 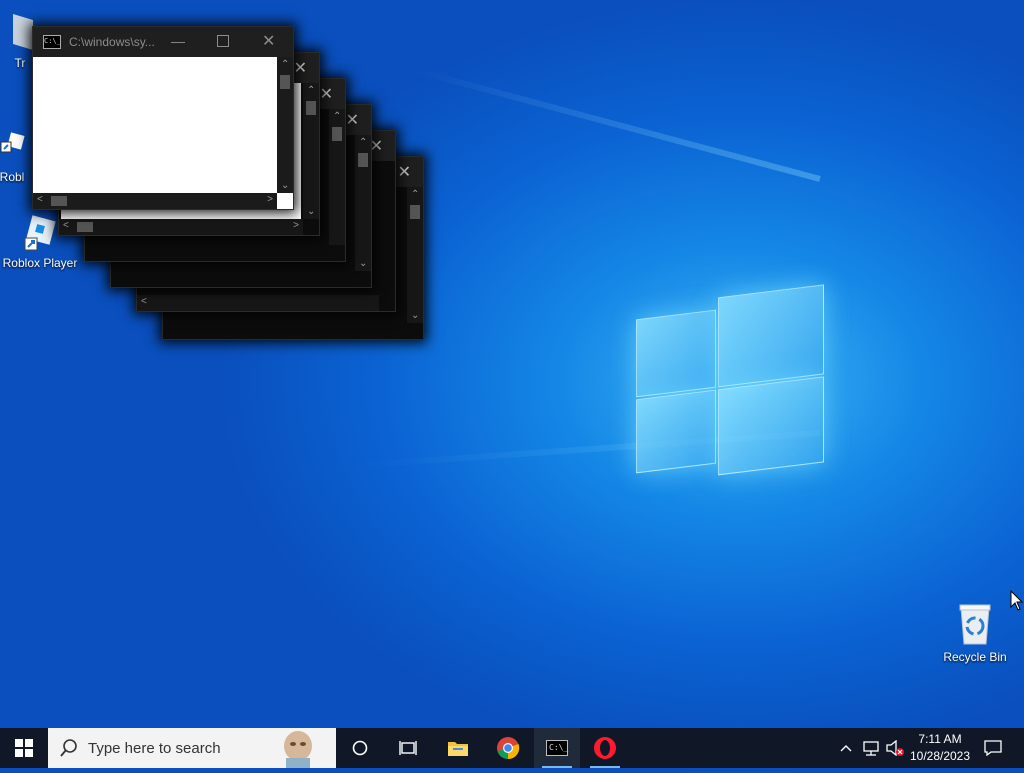 What do you see at coordinates (975, 657) in the screenshot?
I see `desktop-icon-label: Recycle Bin` at bounding box center [975, 657].